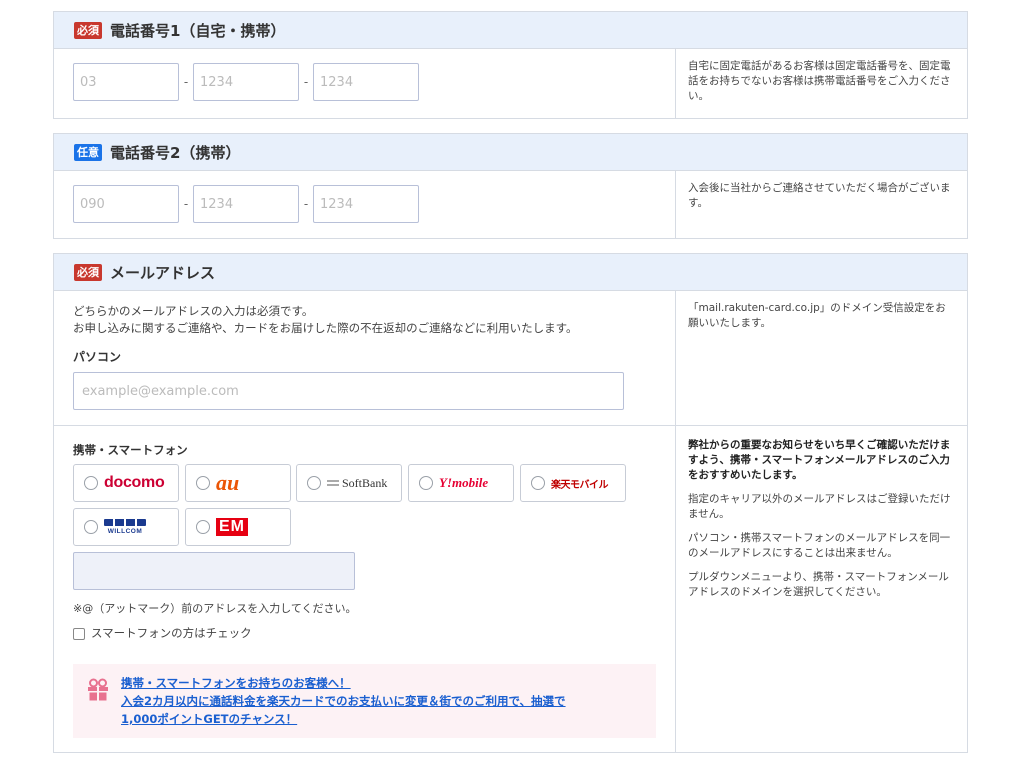 This screenshot has height=761, width=1024. I want to click on phone2-note: 入会後に当社からご連絡させていただく場合がございます。, so click(821, 204).